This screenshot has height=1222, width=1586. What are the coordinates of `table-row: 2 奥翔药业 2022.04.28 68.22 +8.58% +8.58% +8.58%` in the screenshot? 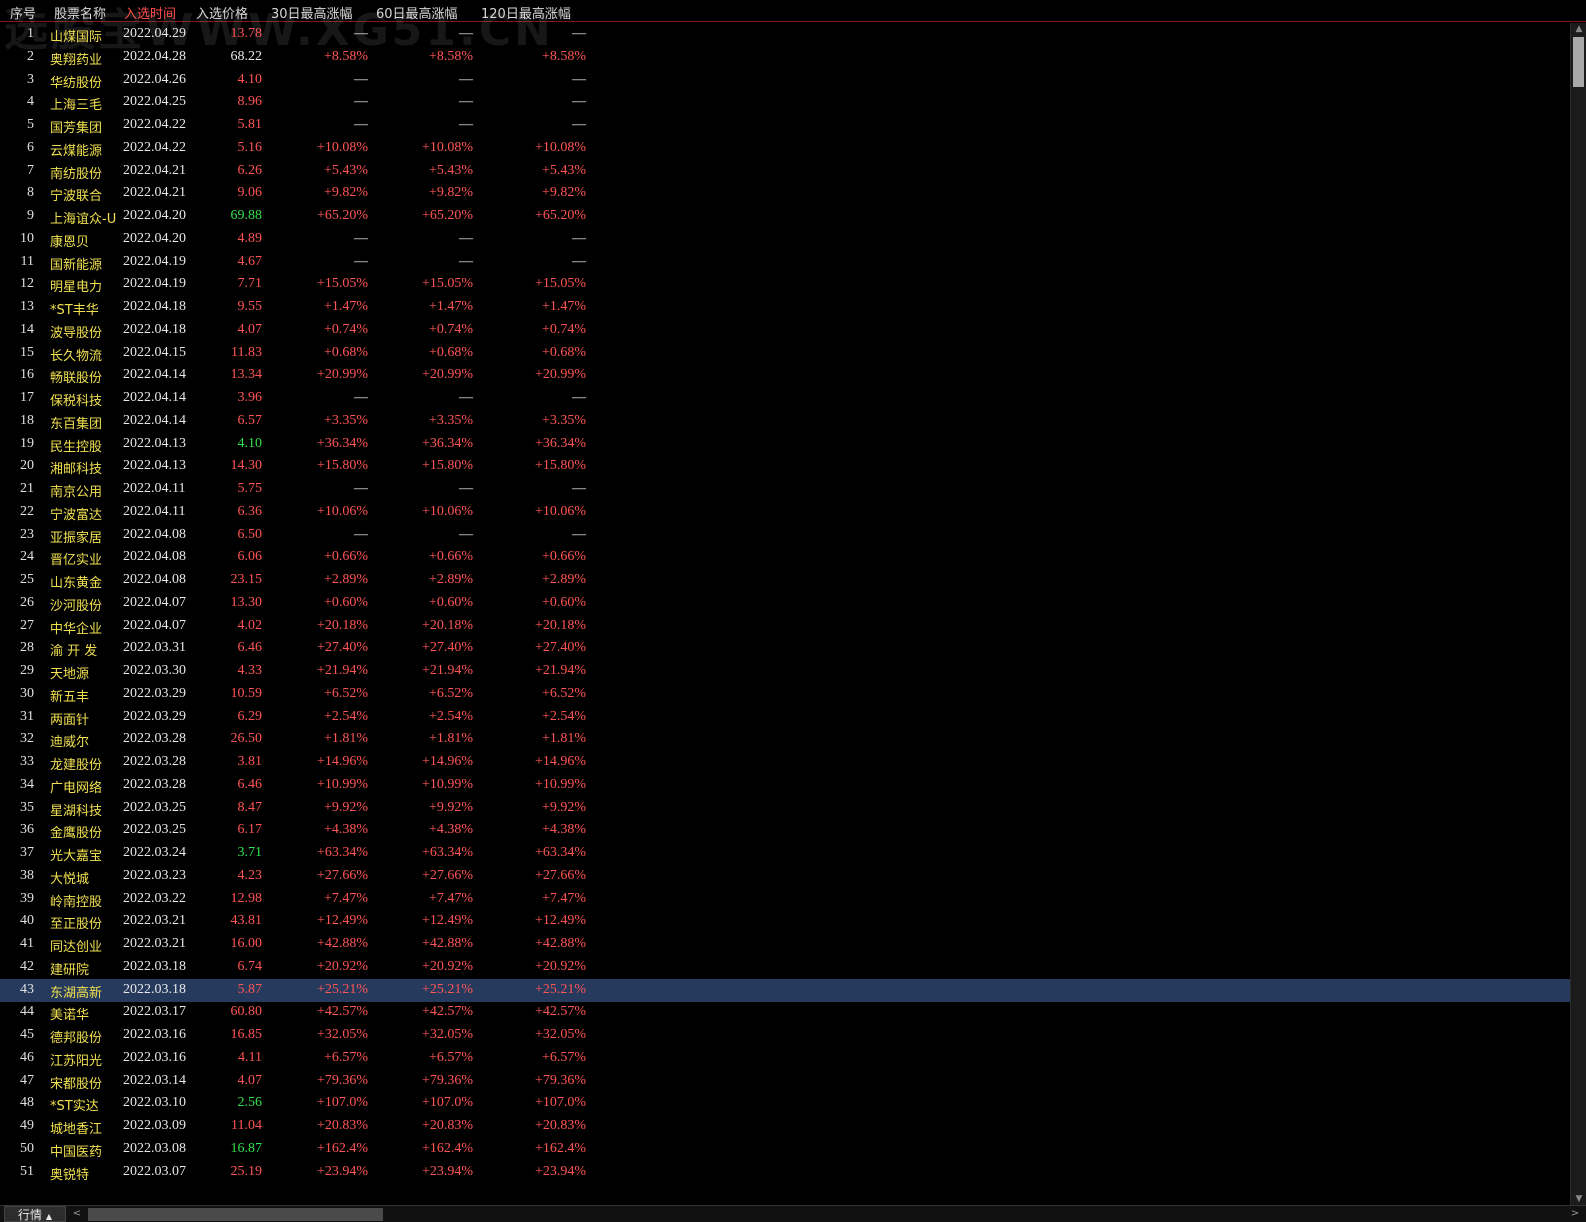 It's located at (785, 57).